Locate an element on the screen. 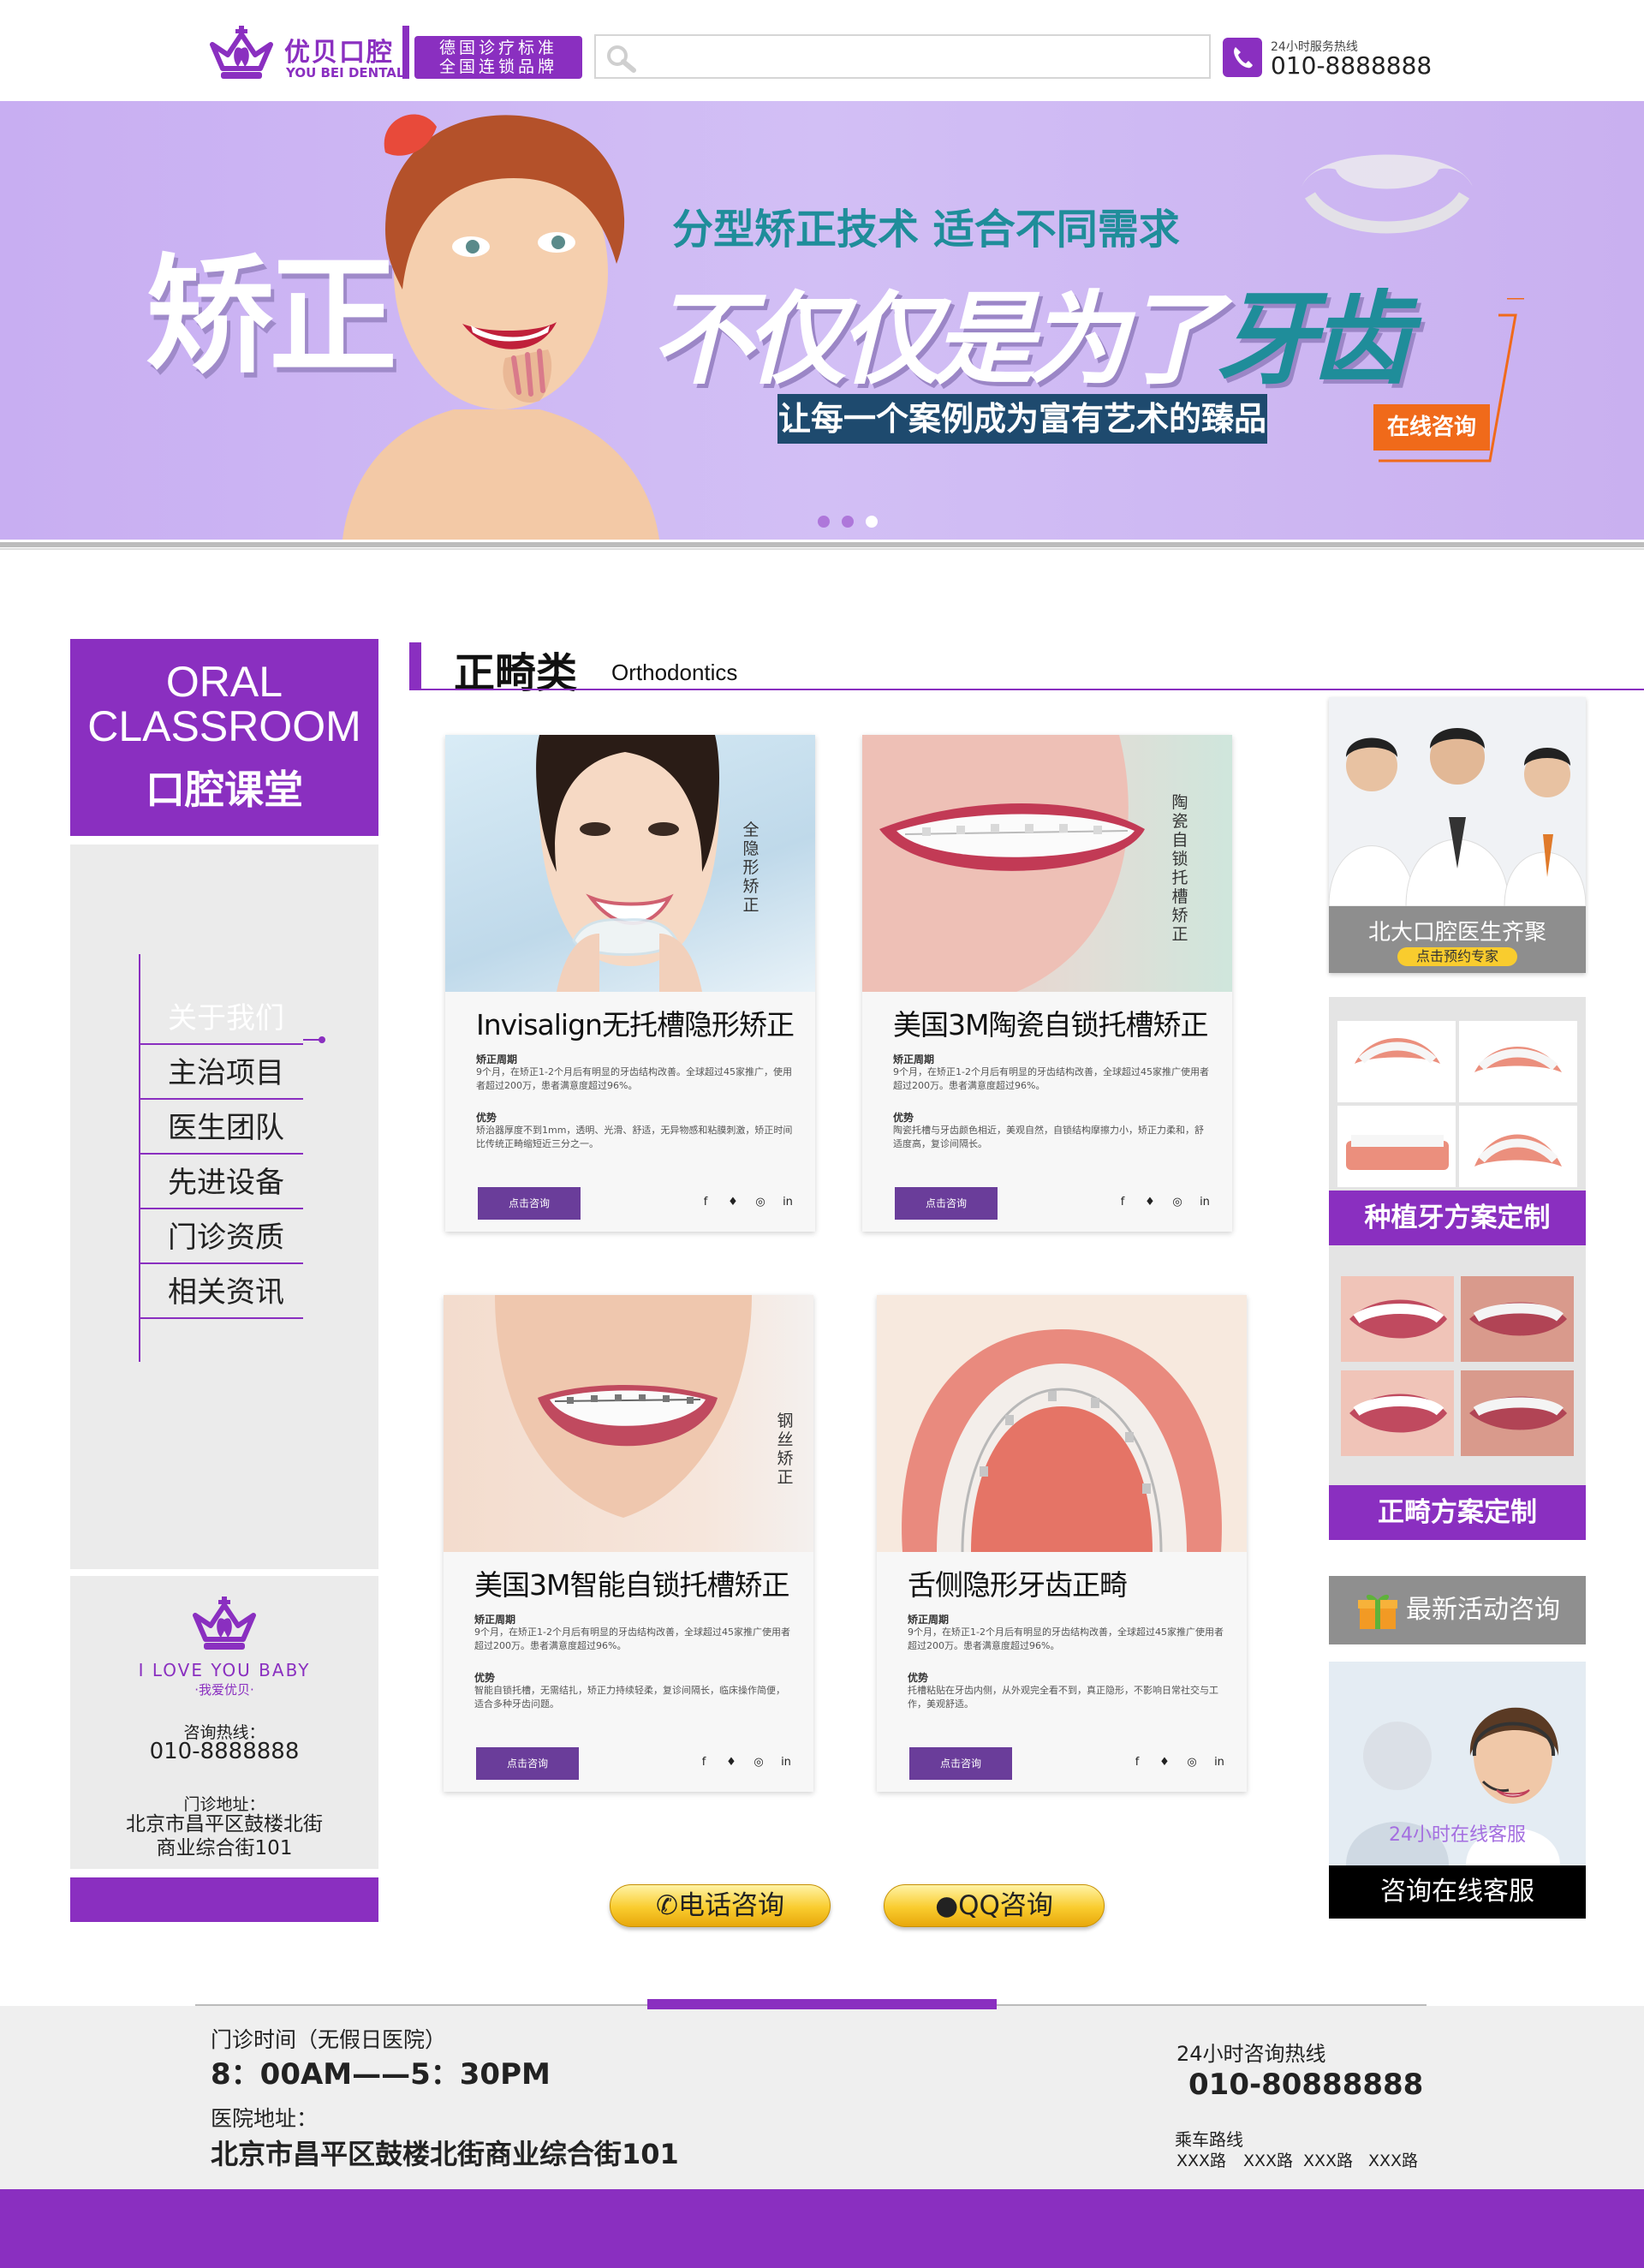  slogan-badge: 德国诊疗标准 全国连锁品牌 is located at coordinates (498, 57).